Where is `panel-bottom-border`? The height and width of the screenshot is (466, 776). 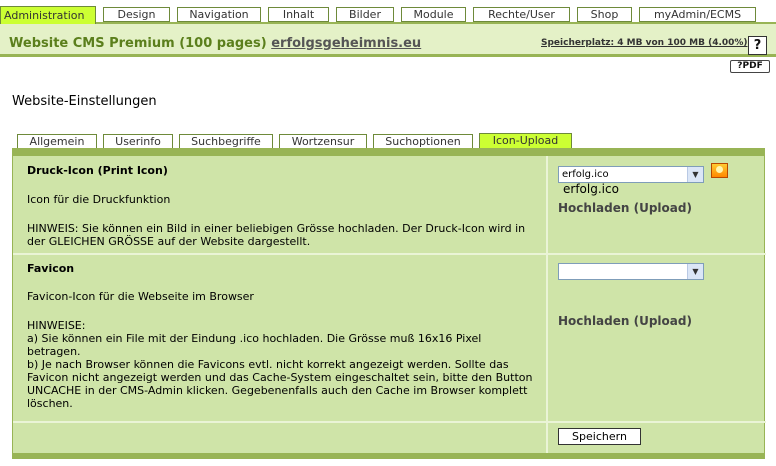 panel-bottom-border is located at coordinates (388, 456).